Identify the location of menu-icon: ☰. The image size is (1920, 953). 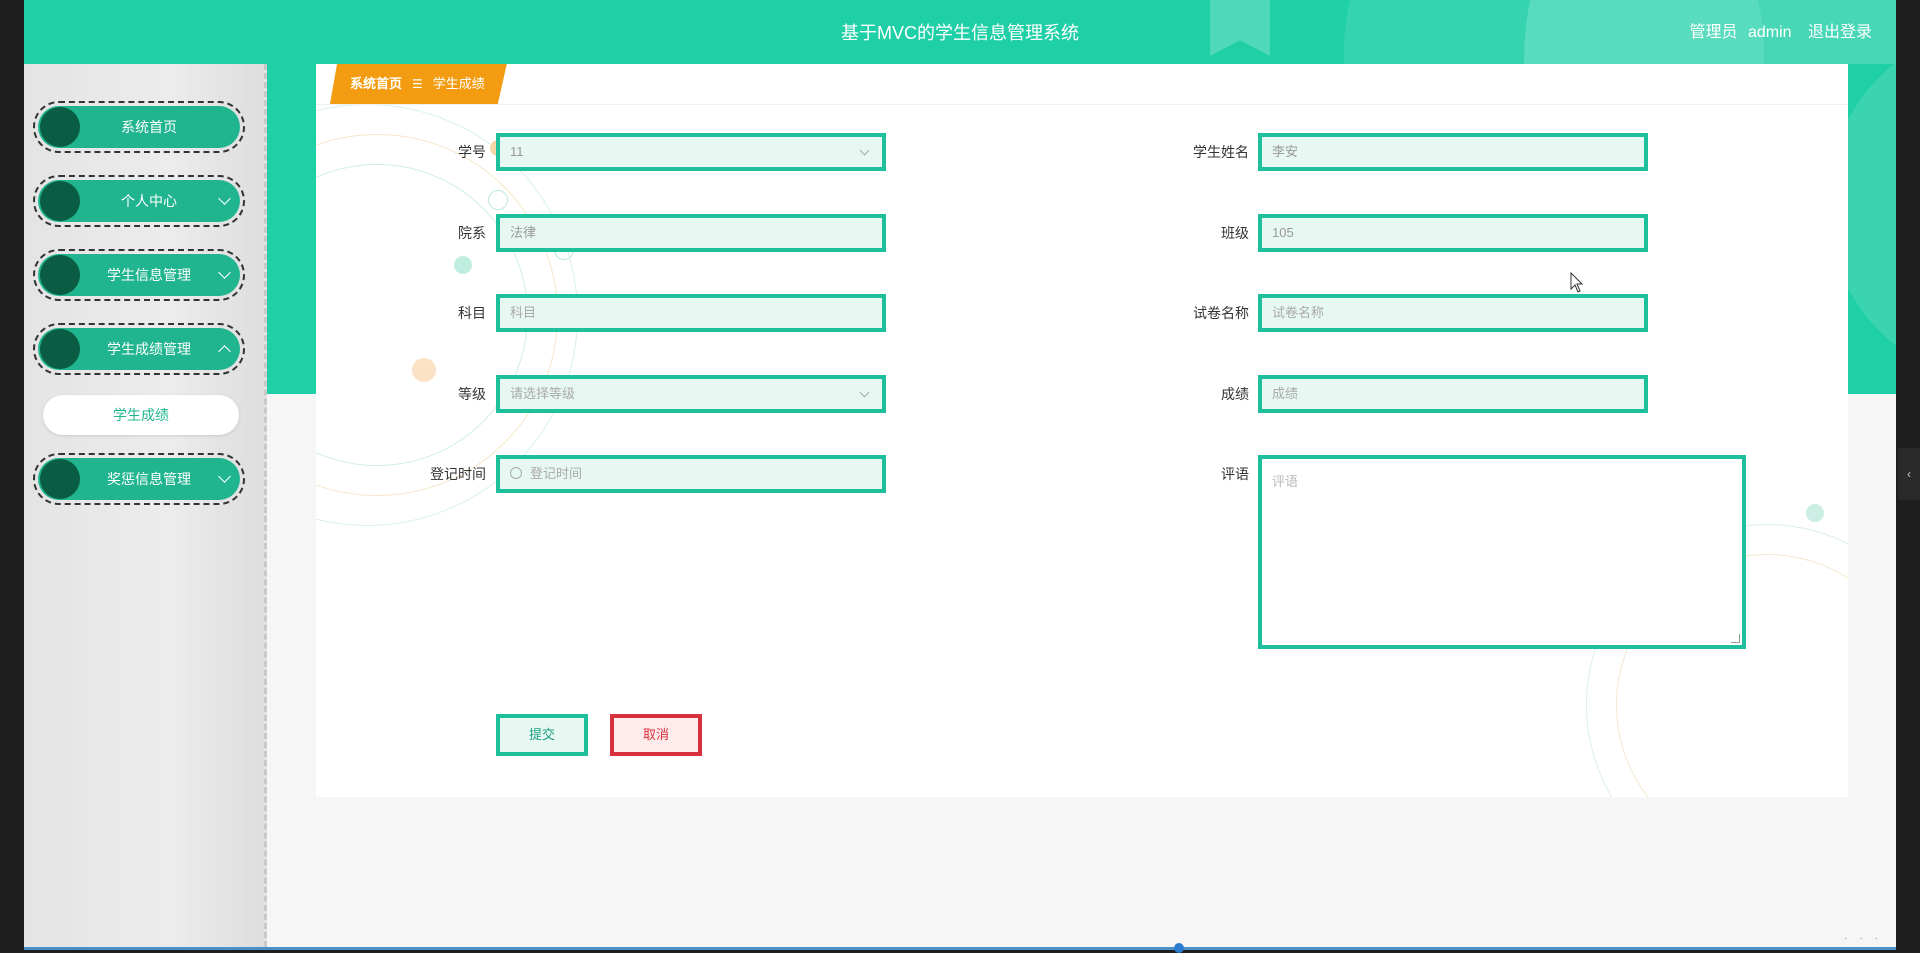
(417, 84).